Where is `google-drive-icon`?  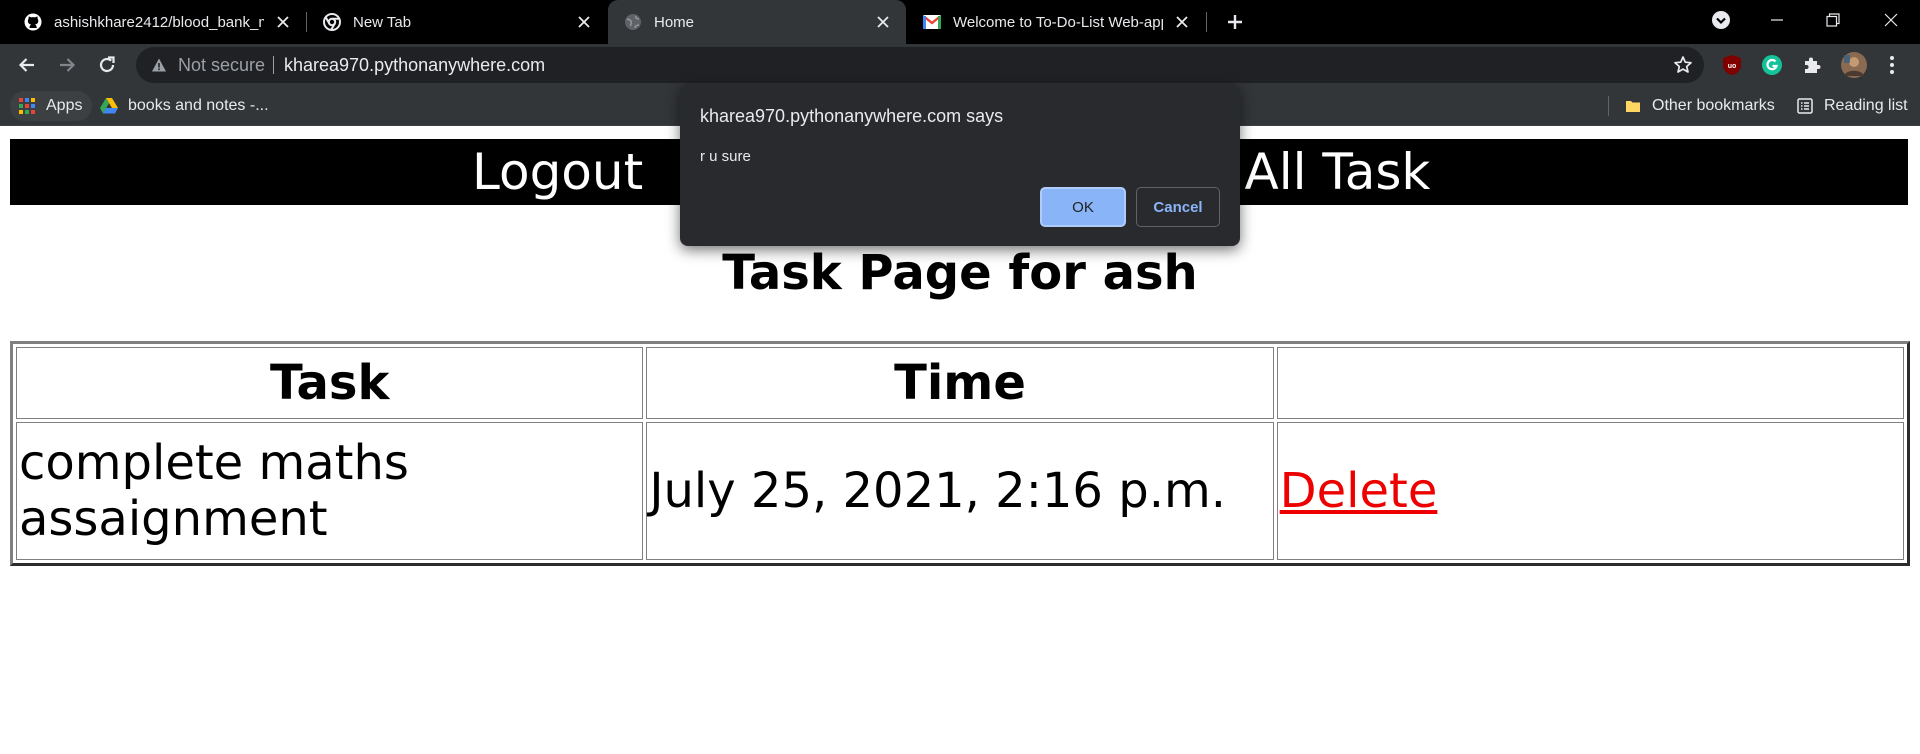 google-drive-icon is located at coordinates (109, 106).